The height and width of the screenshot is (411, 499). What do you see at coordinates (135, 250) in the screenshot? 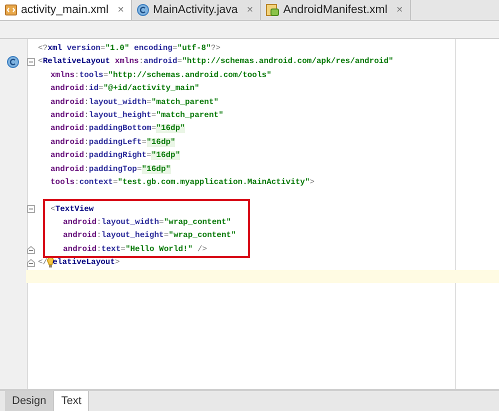
I see `code-line: android:text="Hello World!" />` at bounding box center [135, 250].